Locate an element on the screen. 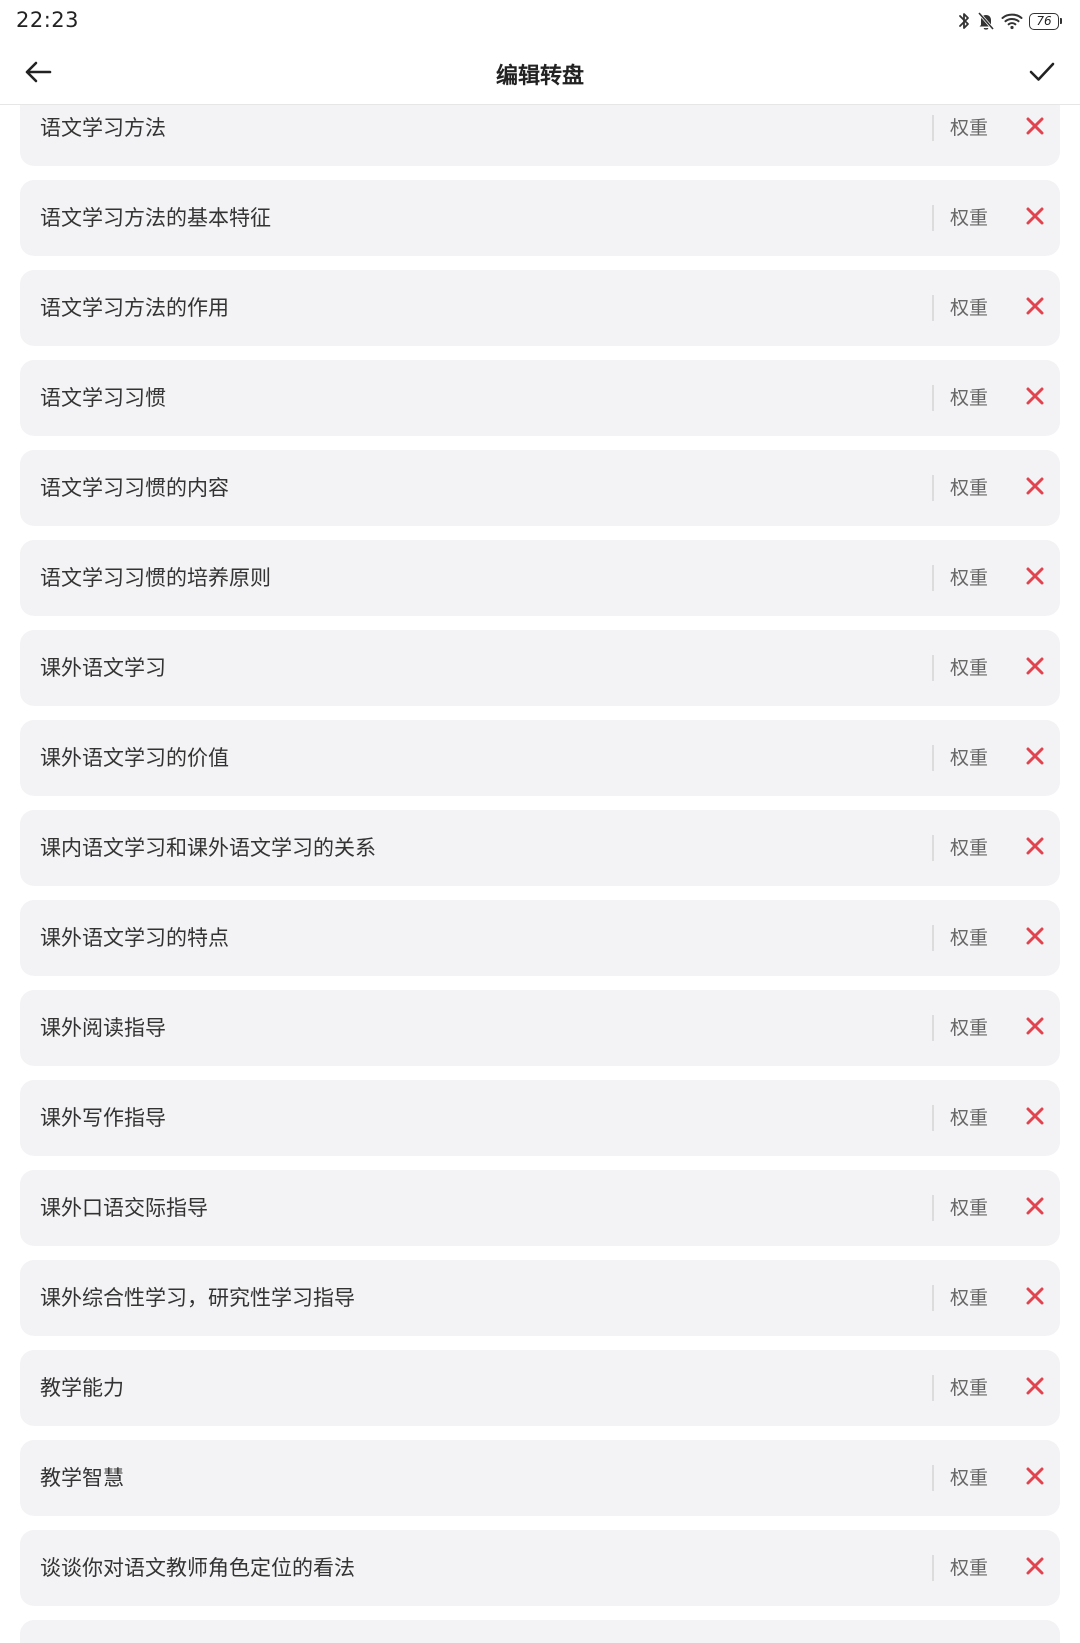 The height and width of the screenshot is (1643, 1080). item-label: 课外写作指导 is located at coordinates (103, 1118).